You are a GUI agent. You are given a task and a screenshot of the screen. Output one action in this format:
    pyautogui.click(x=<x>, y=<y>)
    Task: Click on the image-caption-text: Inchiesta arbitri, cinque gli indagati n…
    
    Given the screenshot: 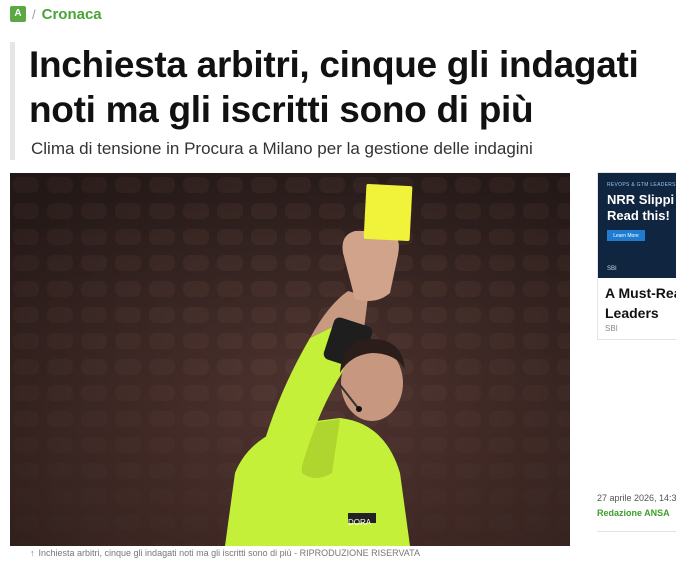 What is the action you would take?
    pyautogui.click(x=229, y=553)
    